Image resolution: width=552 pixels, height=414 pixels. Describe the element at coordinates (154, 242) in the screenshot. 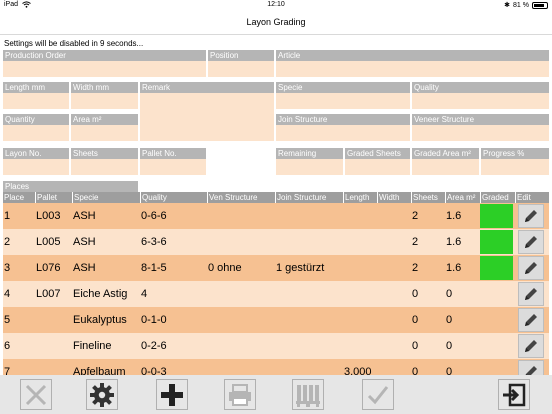

I see `cell-quality: 6-3-6` at that location.